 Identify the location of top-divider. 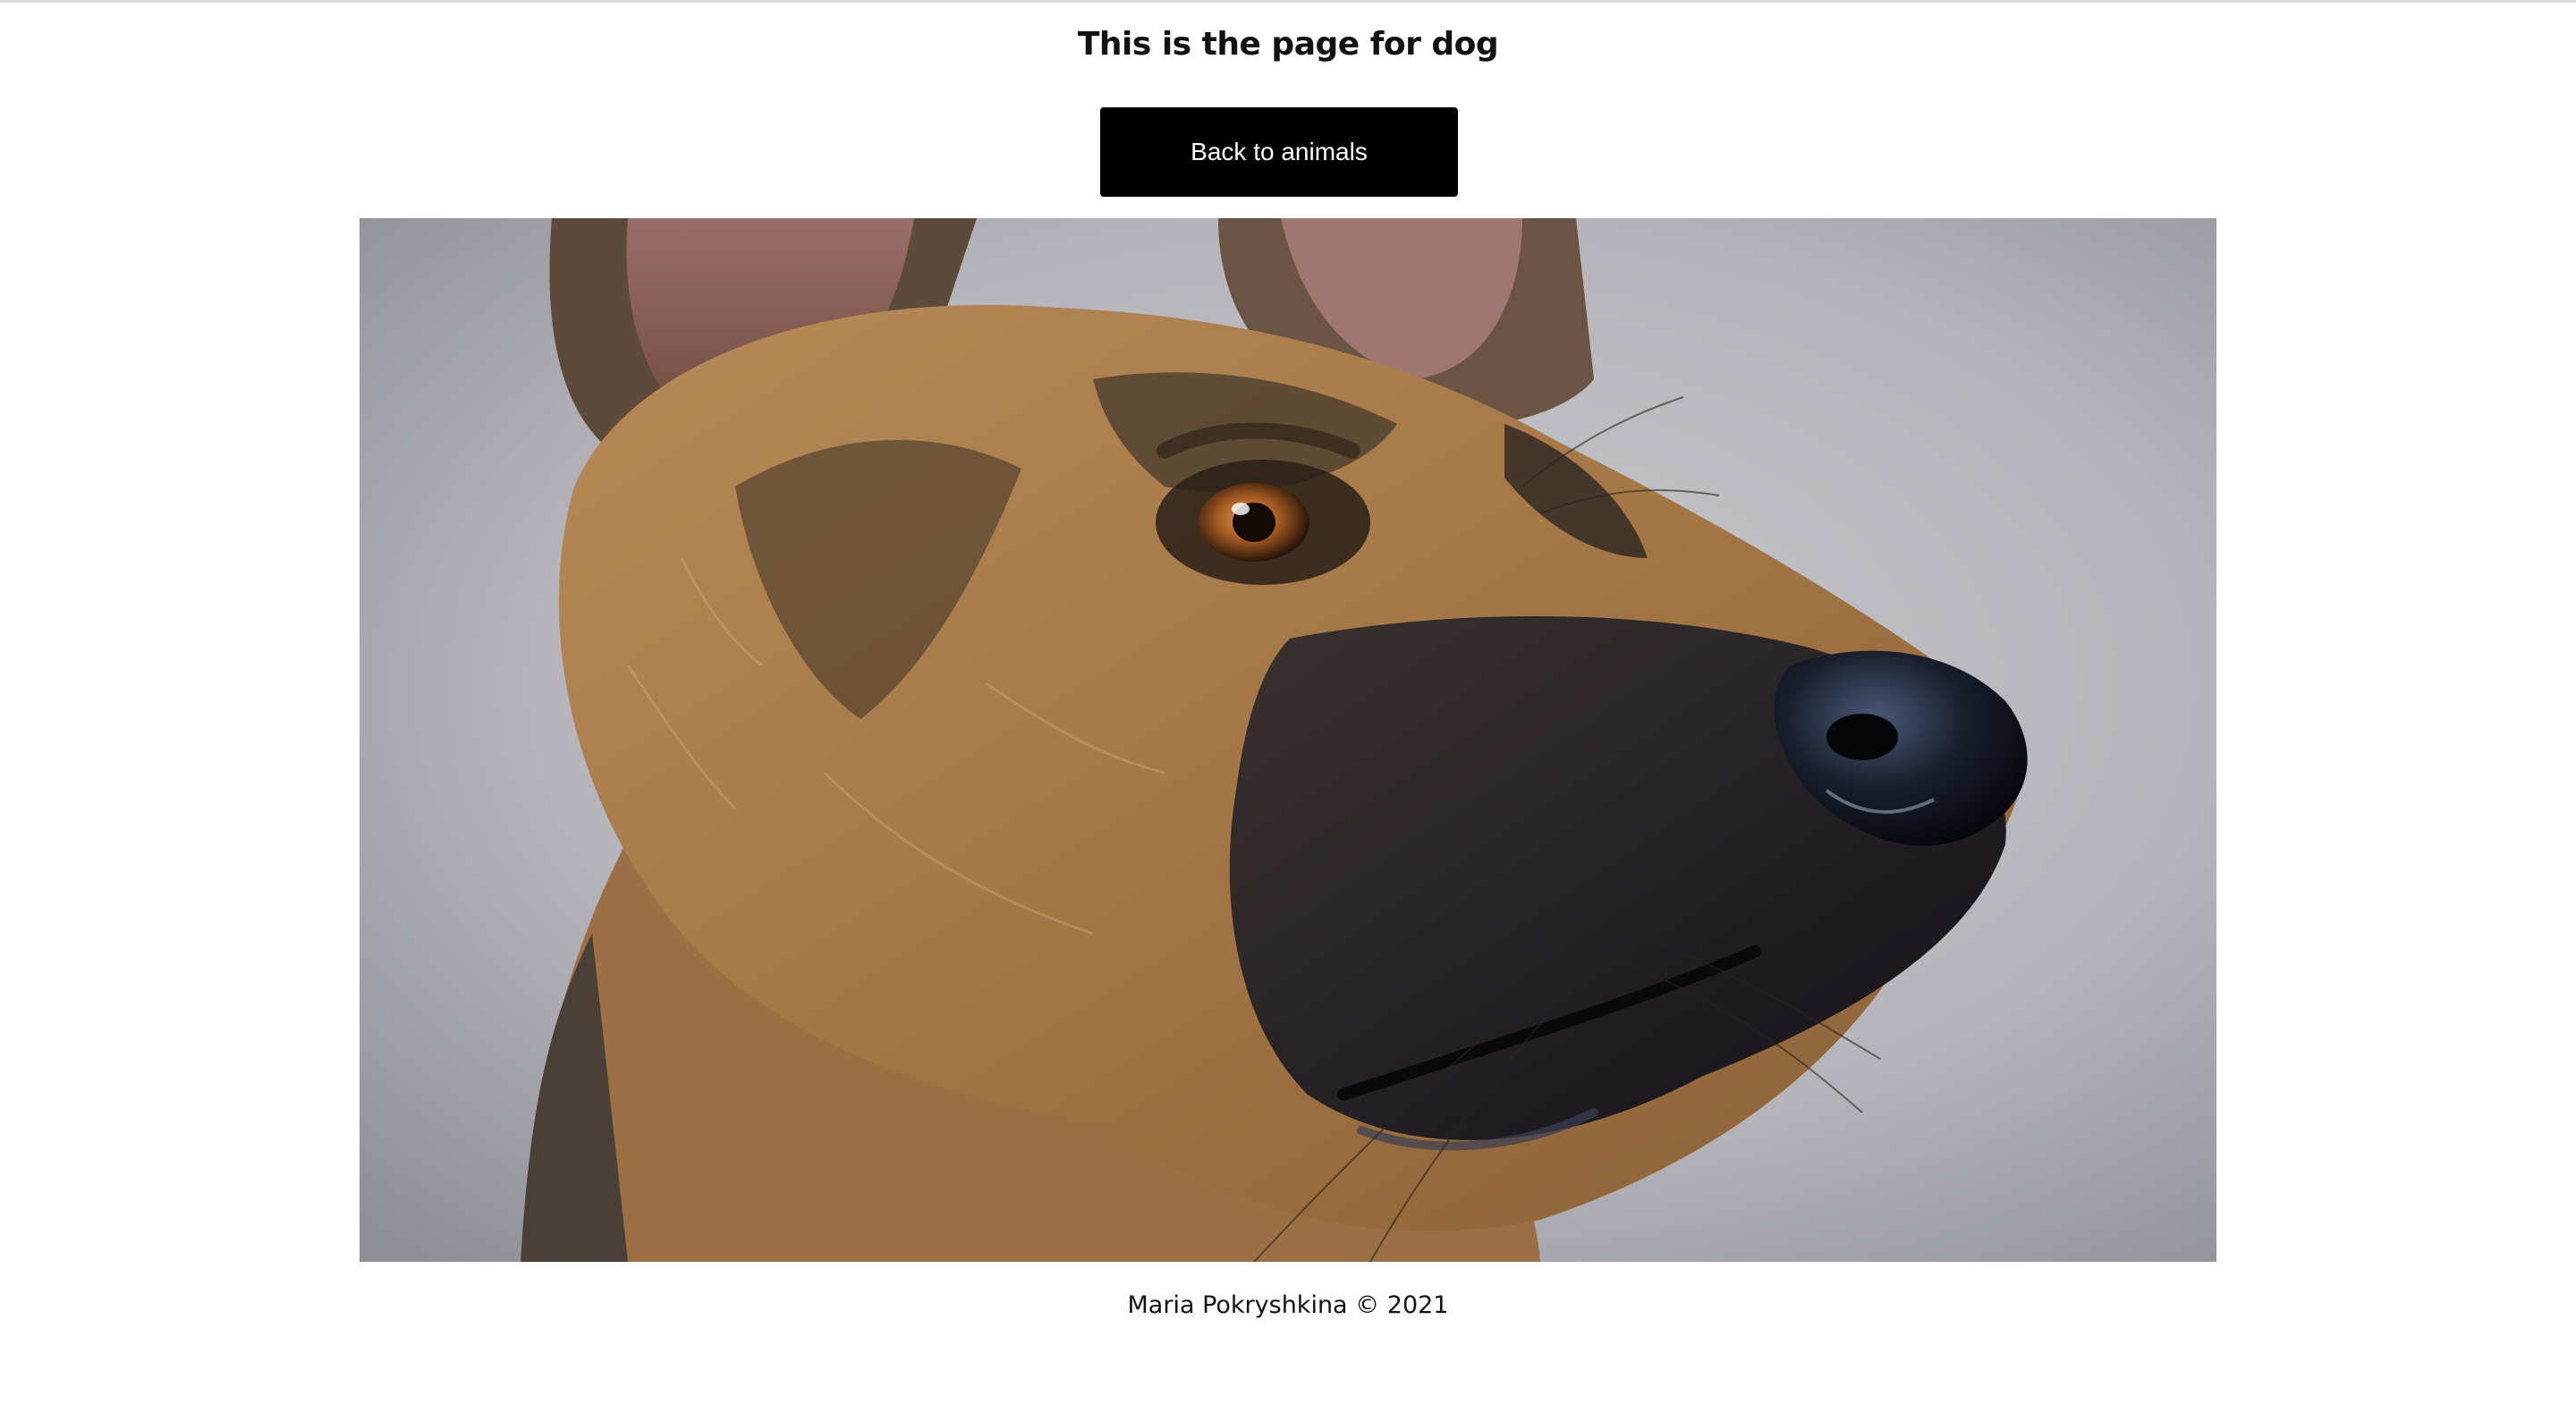
(1288, 1).